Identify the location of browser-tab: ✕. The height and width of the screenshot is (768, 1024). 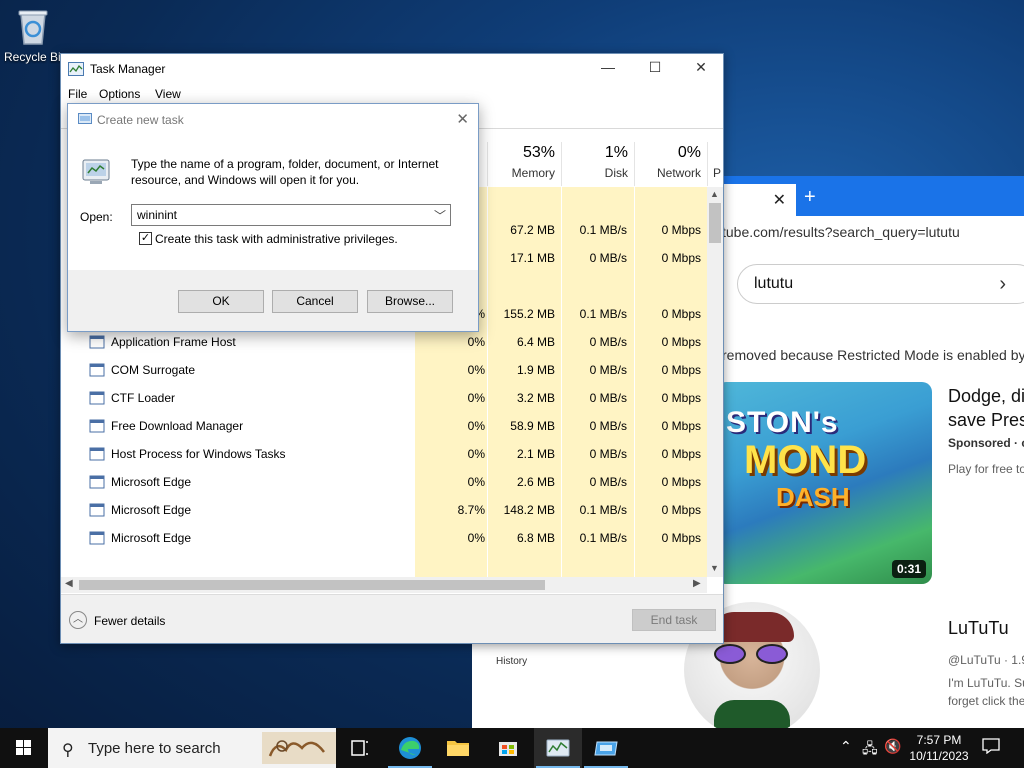
(756, 200).